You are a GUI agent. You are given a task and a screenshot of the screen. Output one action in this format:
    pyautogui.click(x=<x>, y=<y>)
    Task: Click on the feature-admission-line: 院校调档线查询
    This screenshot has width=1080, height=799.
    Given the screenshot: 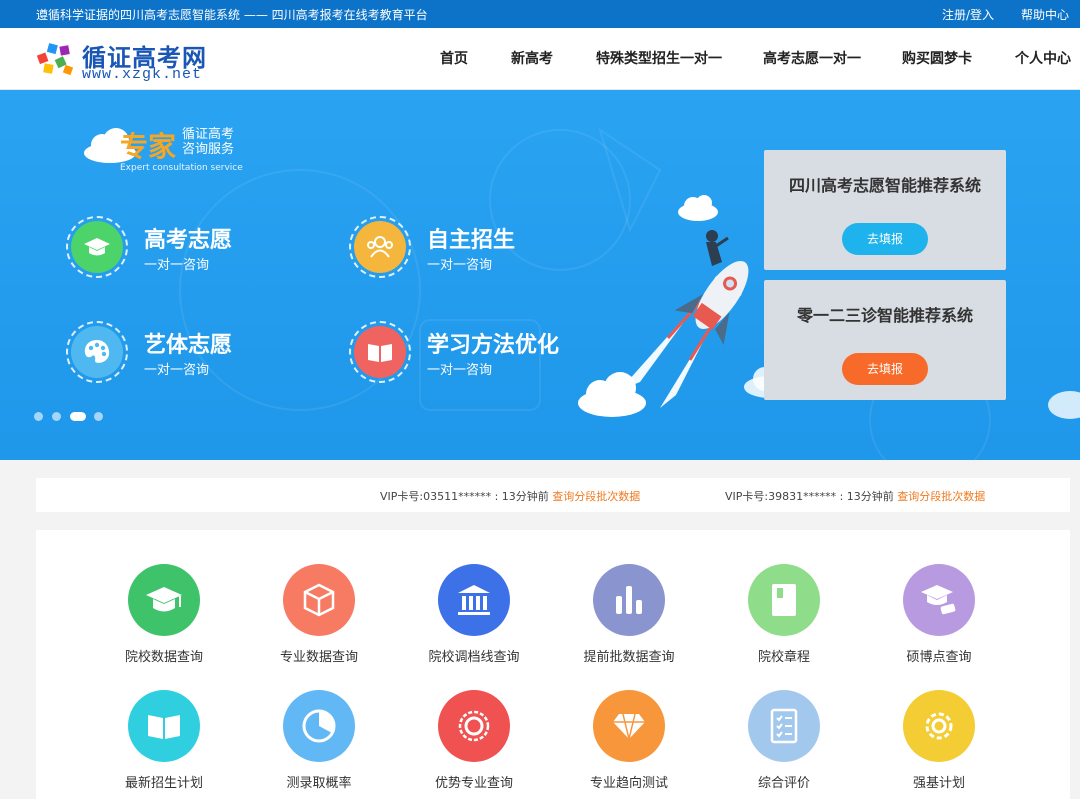 What is the action you would take?
    pyautogui.click(x=474, y=614)
    